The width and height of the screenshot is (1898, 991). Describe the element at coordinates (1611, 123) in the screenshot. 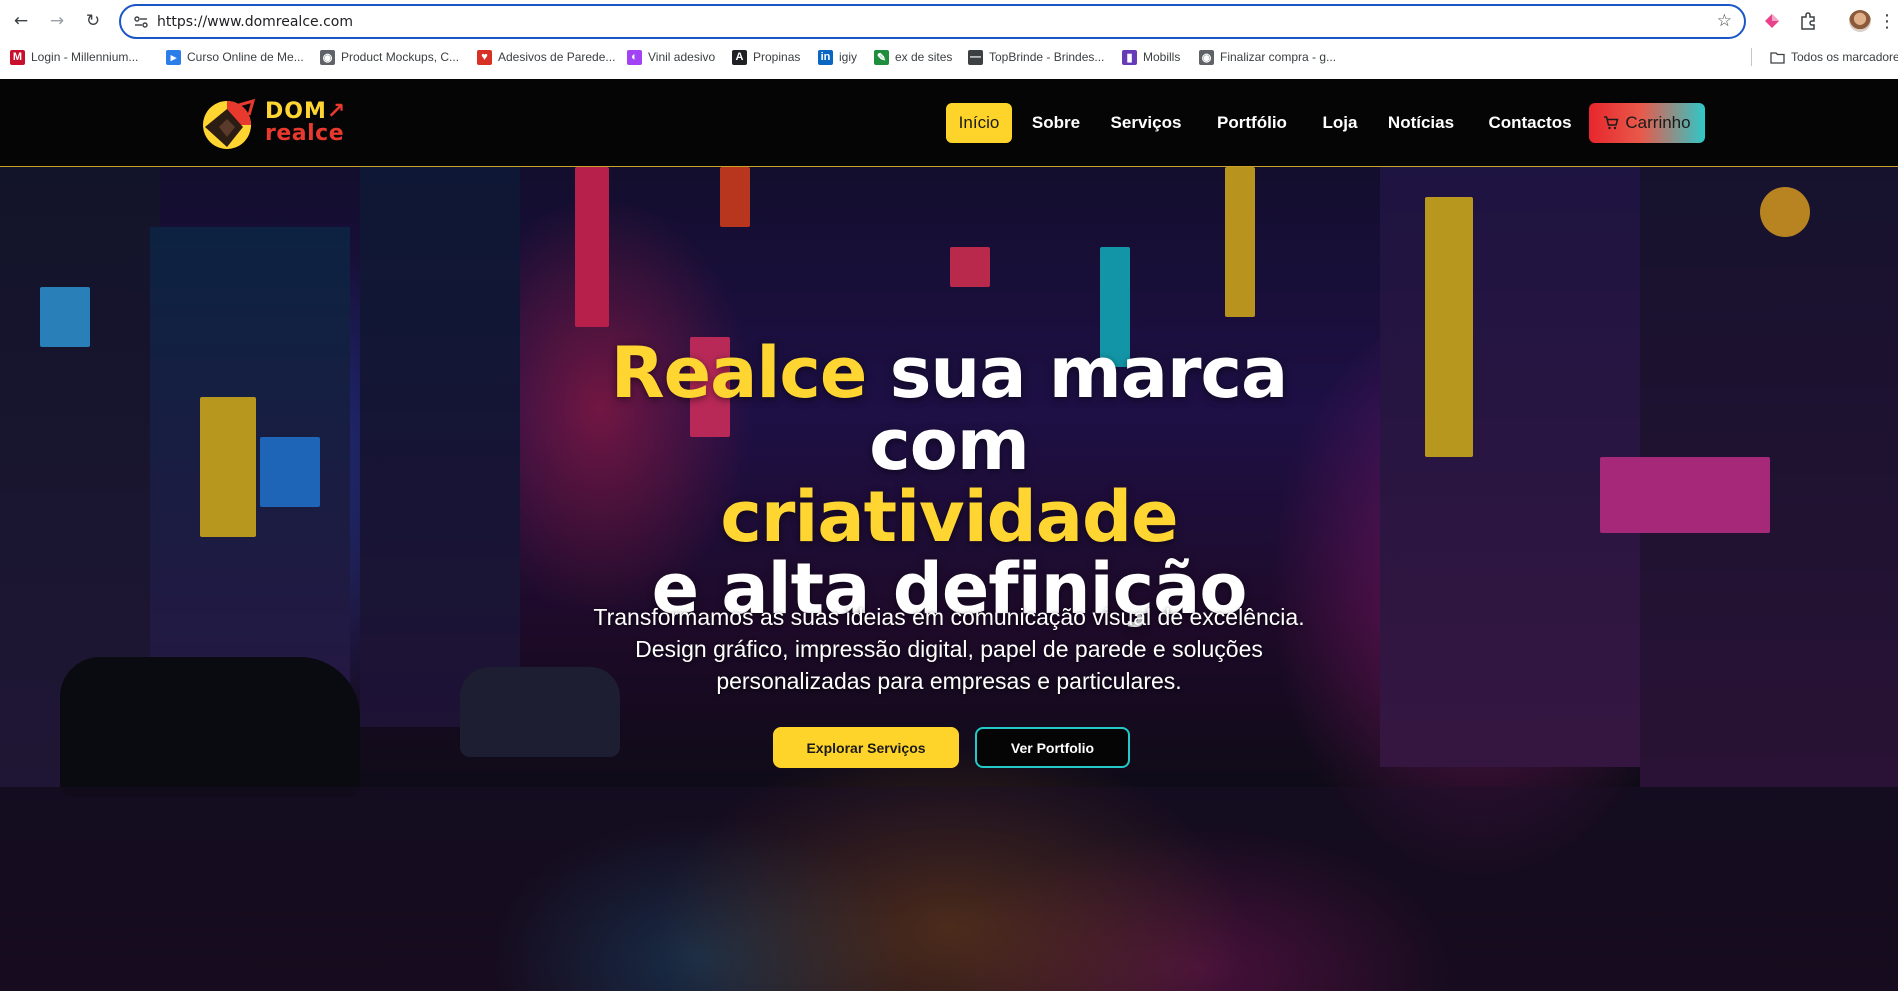

I see `cart-icon` at that location.